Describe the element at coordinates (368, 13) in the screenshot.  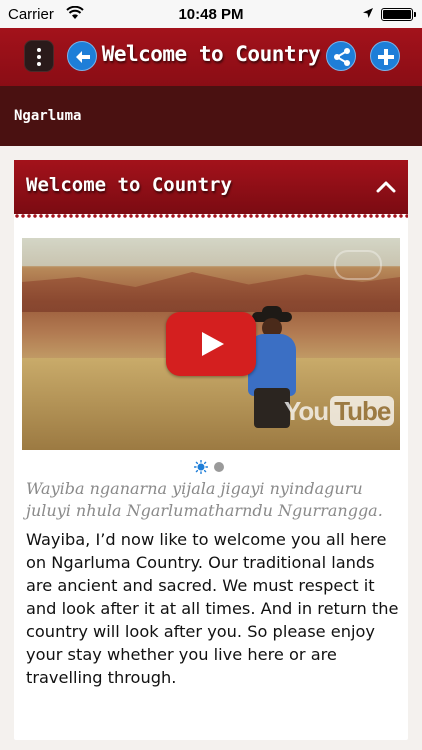
I see `location-arrow-icon` at that location.